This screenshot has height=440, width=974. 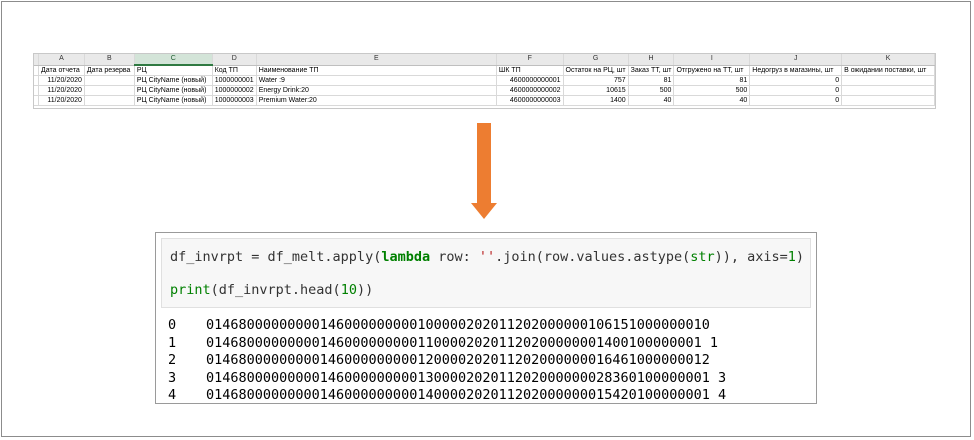 What do you see at coordinates (596, 80) in the screenshot?
I see `cell-dc-stock: 757` at bounding box center [596, 80].